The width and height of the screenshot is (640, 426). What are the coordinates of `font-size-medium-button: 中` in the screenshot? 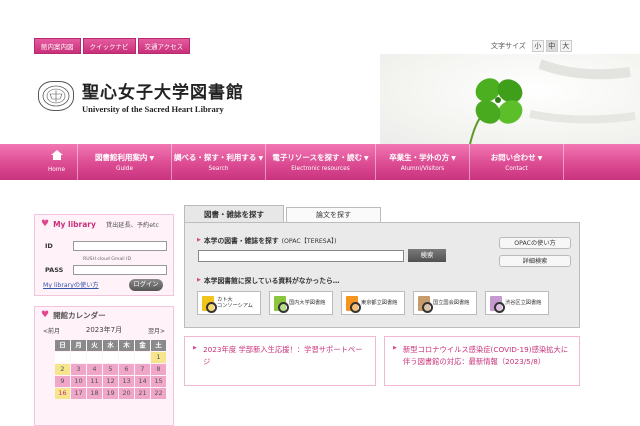 It's located at (551, 46).